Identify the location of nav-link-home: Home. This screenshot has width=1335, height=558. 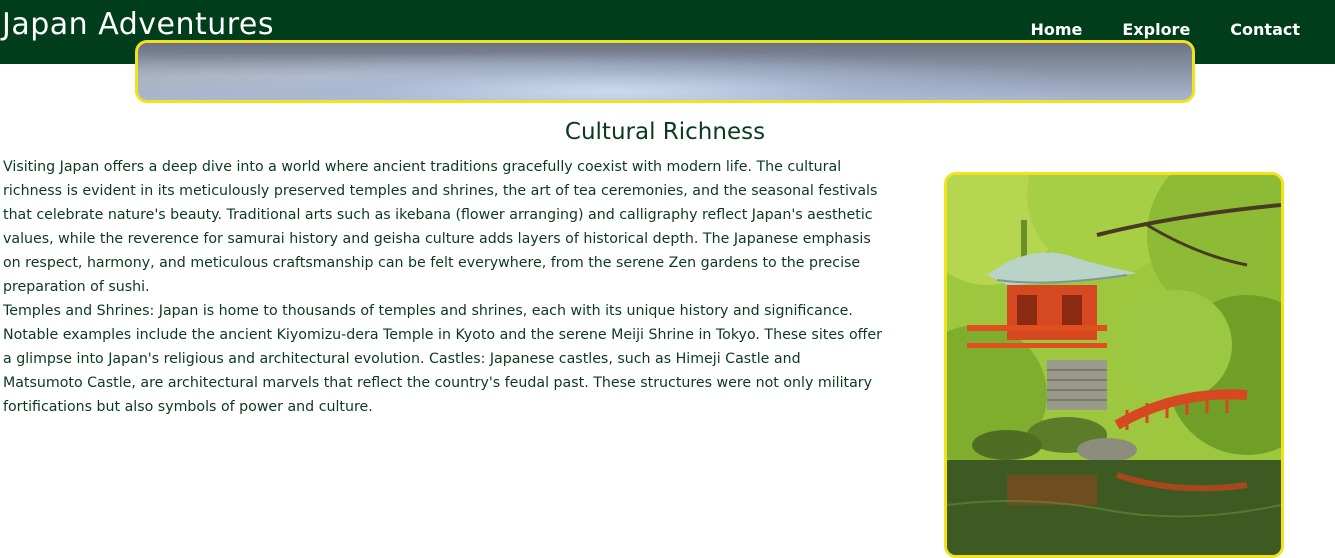
(1056, 30).